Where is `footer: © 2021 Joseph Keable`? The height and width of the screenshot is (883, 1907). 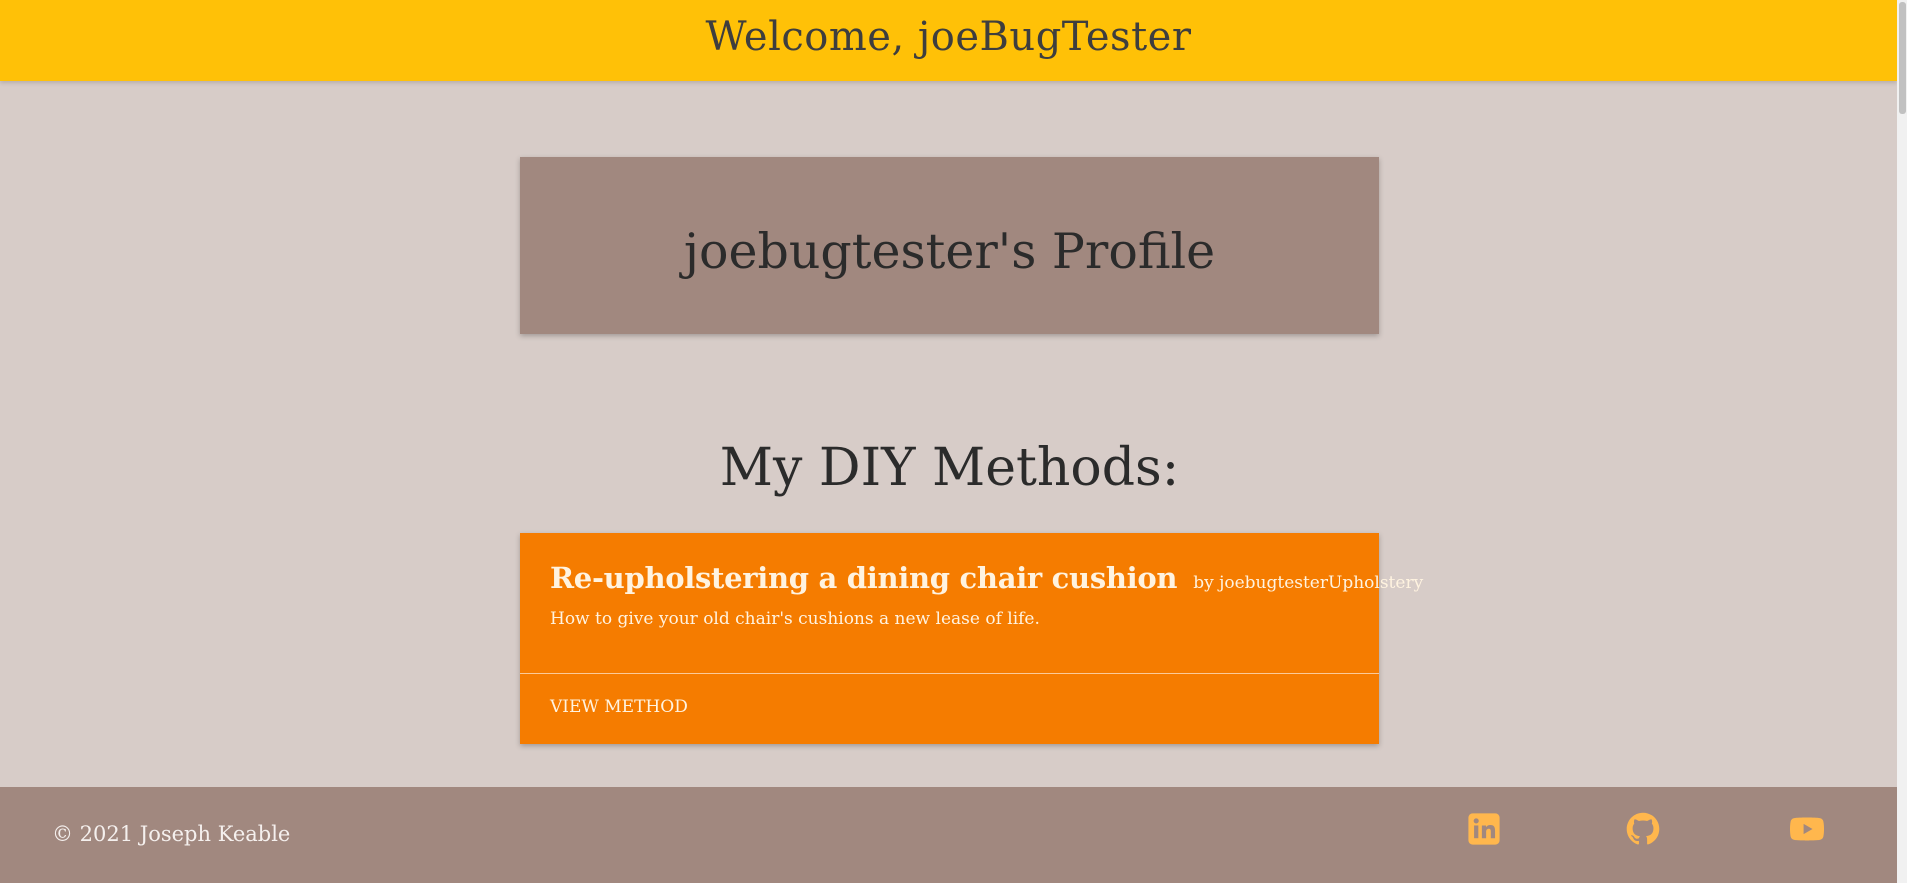
footer: © 2021 Joseph Keable is located at coordinates (948, 835).